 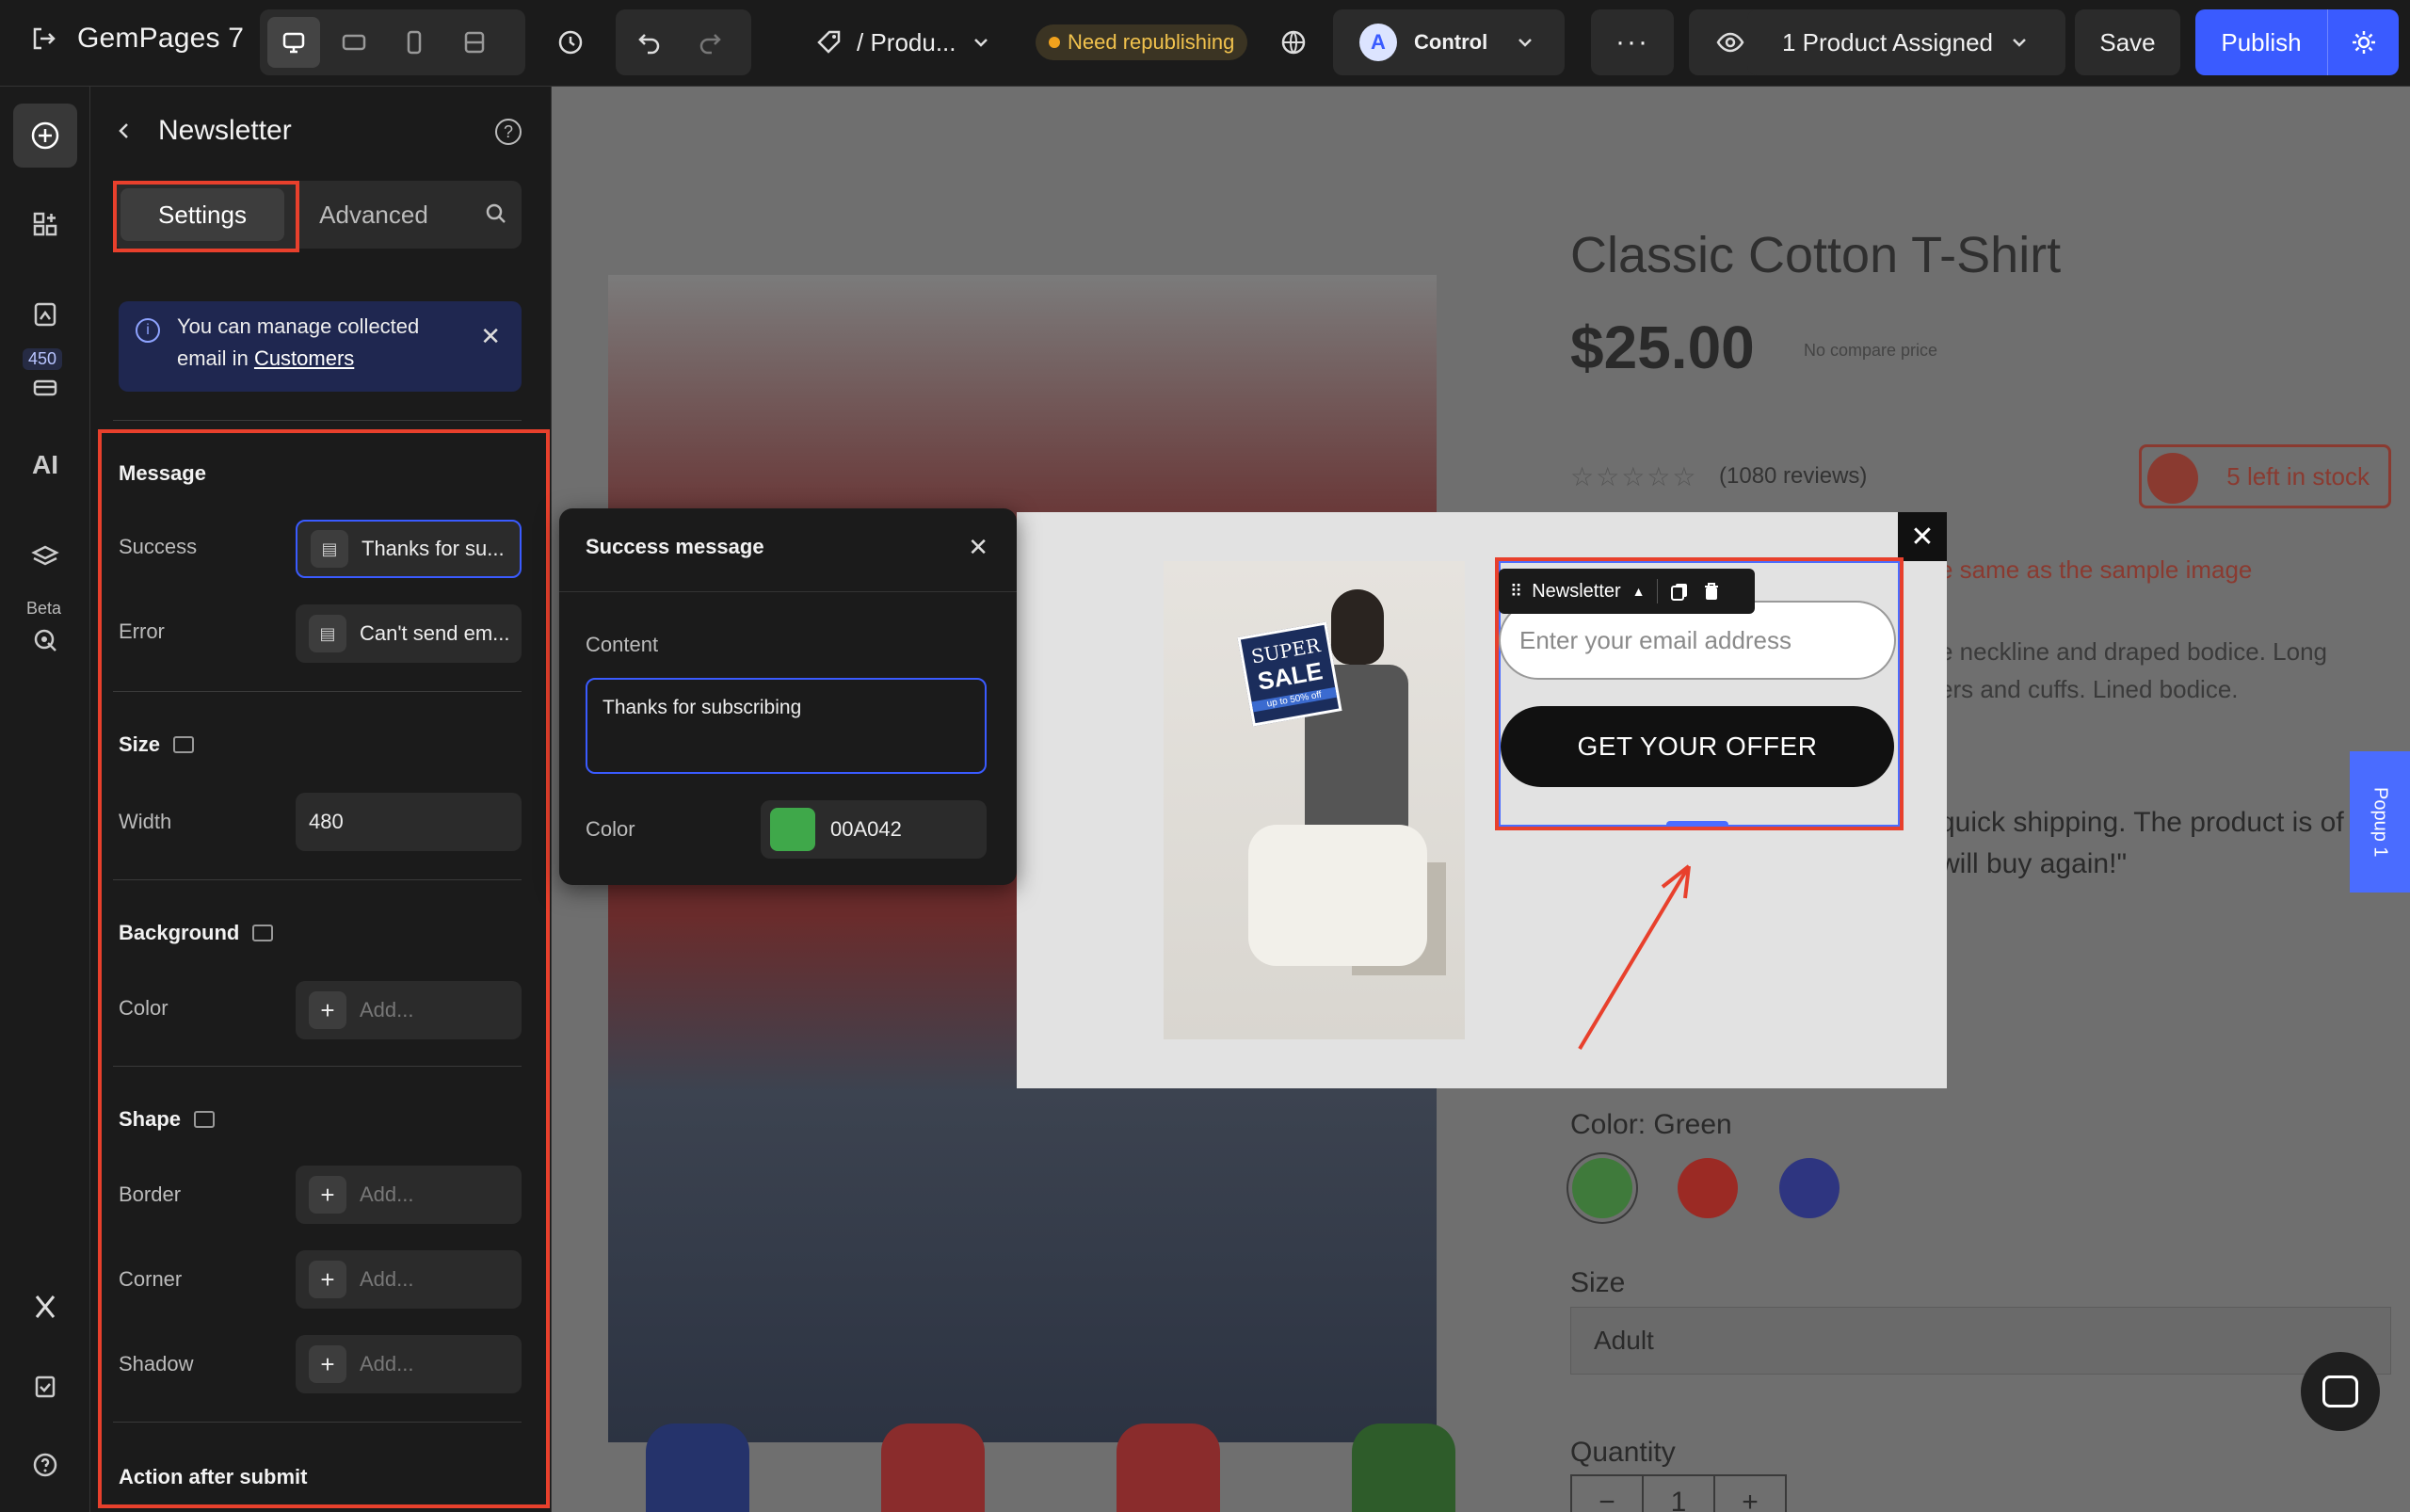 What do you see at coordinates (1699, 693) in the screenshot?
I see `highlight-newsletter` at bounding box center [1699, 693].